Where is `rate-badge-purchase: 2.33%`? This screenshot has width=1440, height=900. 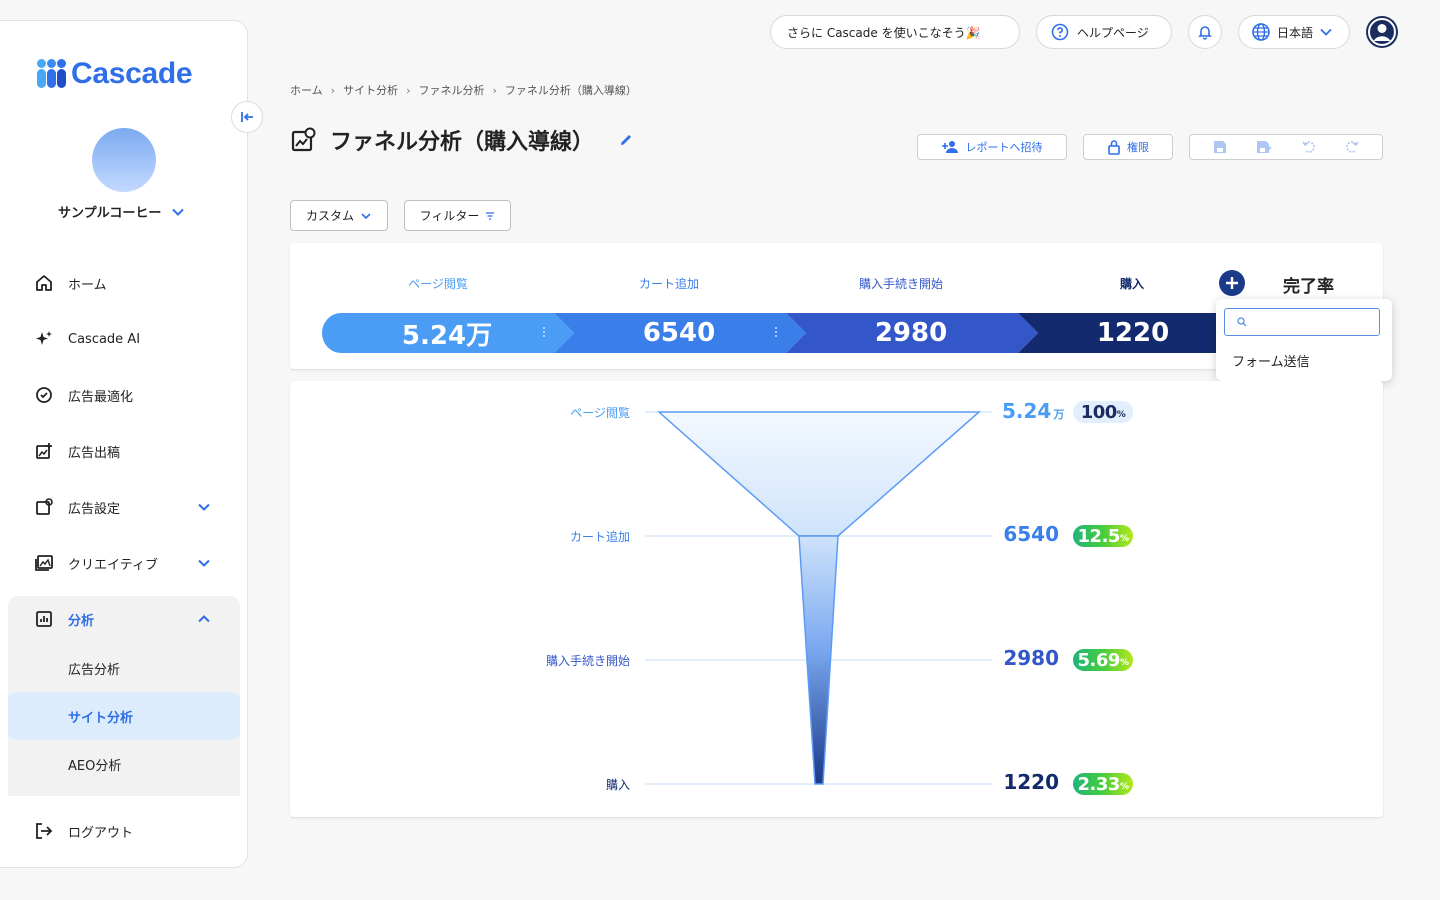 rate-badge-purchase: 2.33% is located at coordinates (1103, 784).